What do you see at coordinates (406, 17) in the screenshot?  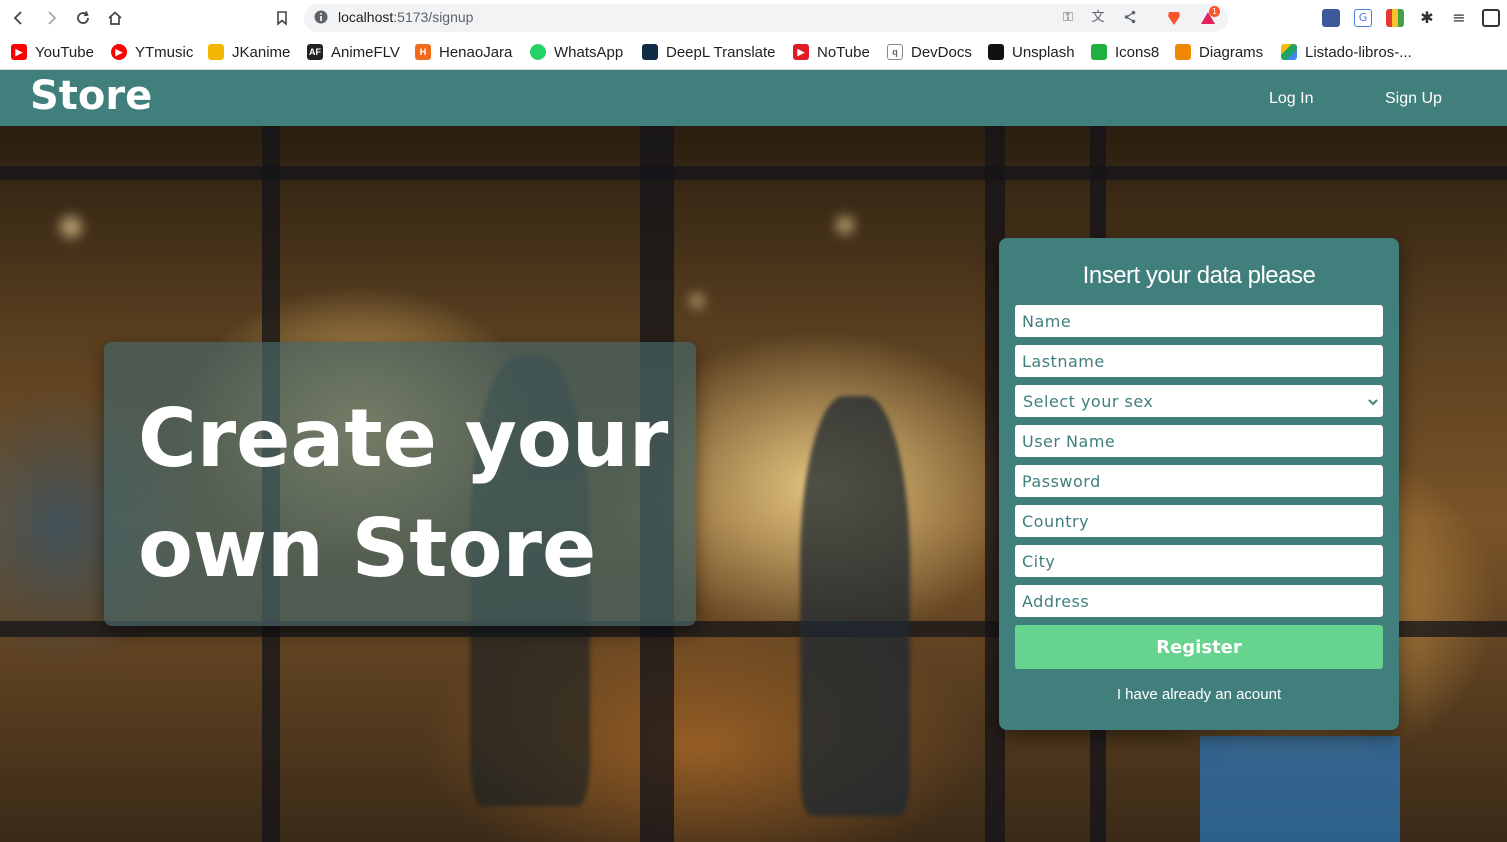 I see `url-text: localhost:5173/signup` at bounding box center [406, 17].